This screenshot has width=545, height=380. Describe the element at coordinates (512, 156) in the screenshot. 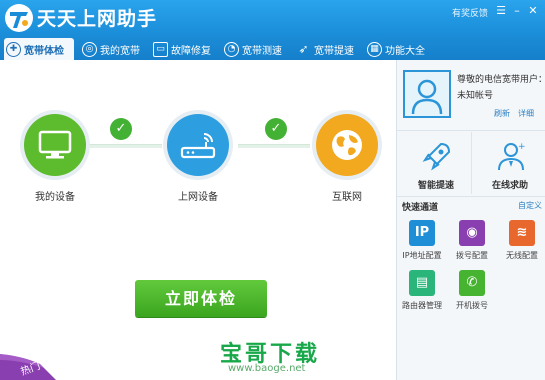

I see `support-agent-icon: +` at that location.